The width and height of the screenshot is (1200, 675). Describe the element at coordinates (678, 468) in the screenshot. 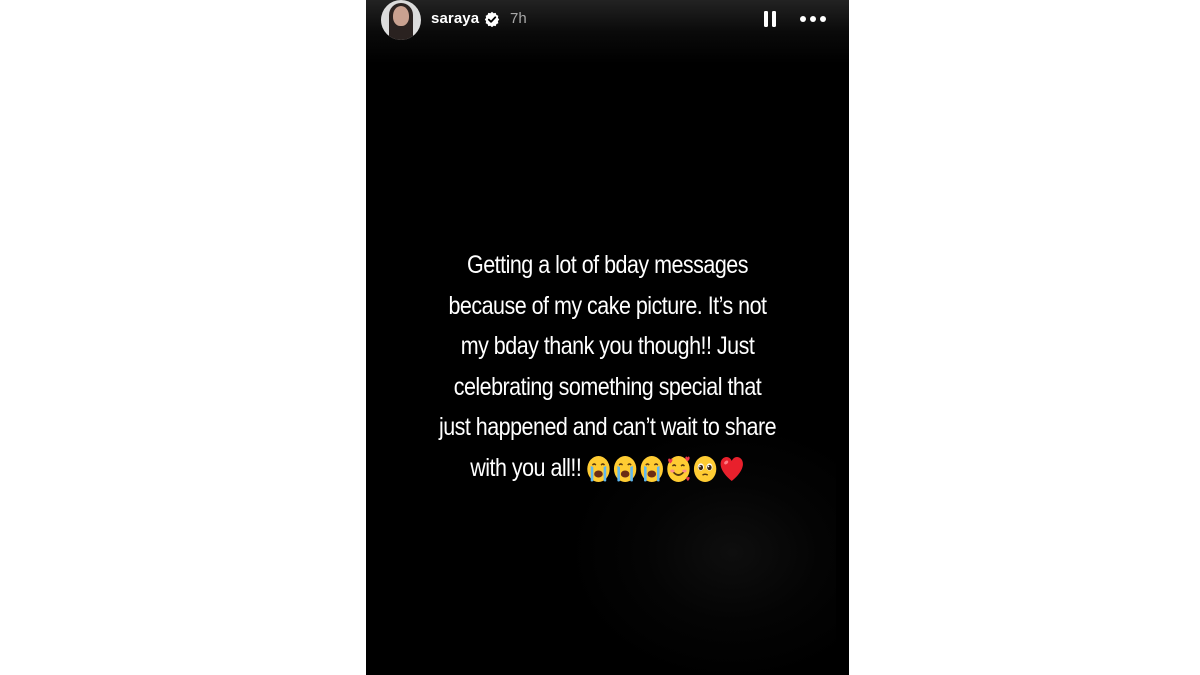

I see `smiling-face-with-hearts-icon` at that location.